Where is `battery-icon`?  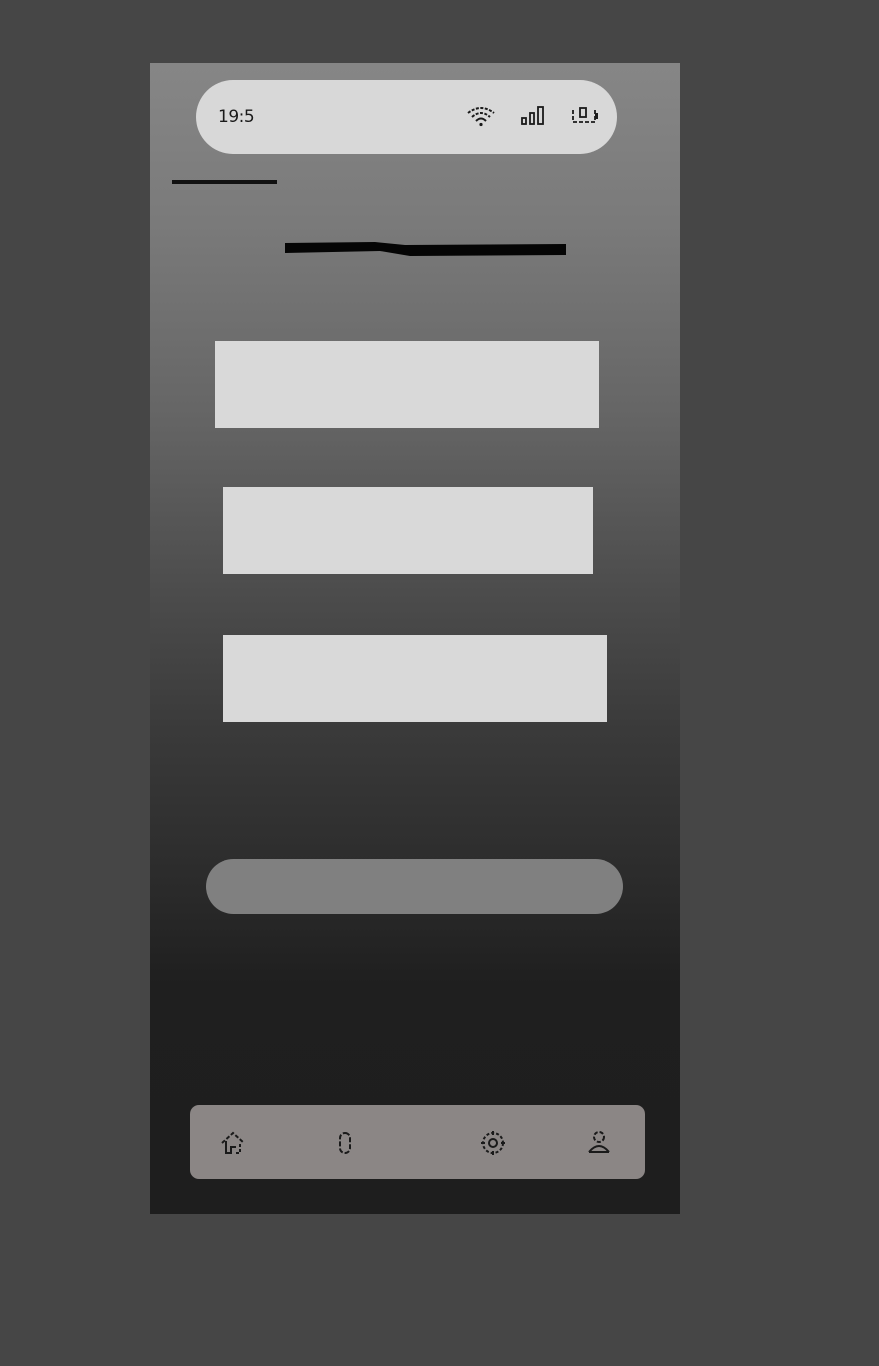 battery-icon is located at coordinates (585, 116).